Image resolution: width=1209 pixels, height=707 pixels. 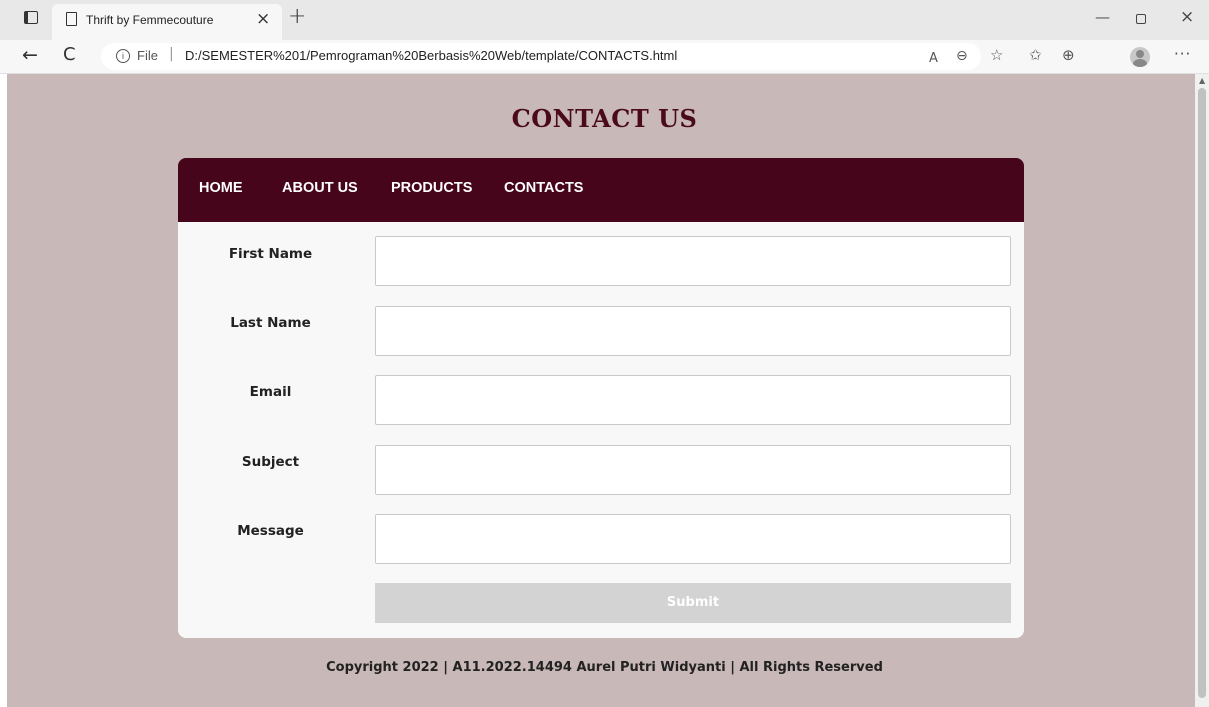 I want to click on page-icon, so click(x=71, y=19).